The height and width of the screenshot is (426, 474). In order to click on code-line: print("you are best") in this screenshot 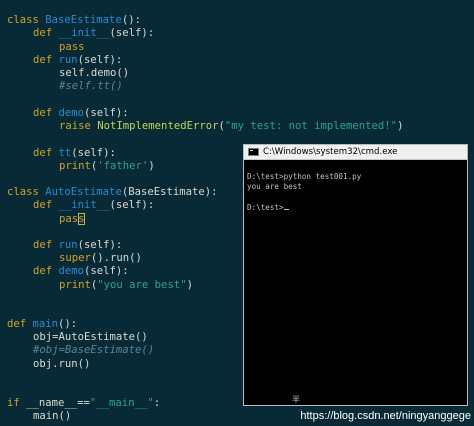, I will do `click(126, 285)`.